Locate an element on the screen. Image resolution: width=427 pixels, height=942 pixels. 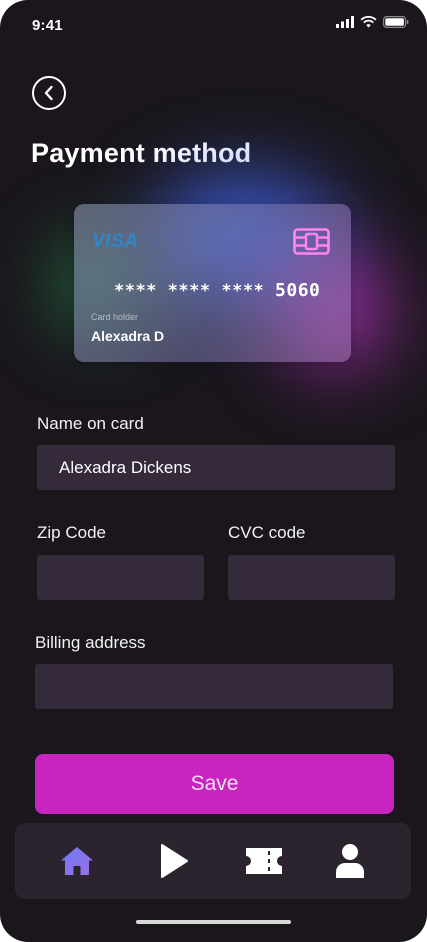
card-number-last-digits: 5060 is located at coordinates (298, 290).